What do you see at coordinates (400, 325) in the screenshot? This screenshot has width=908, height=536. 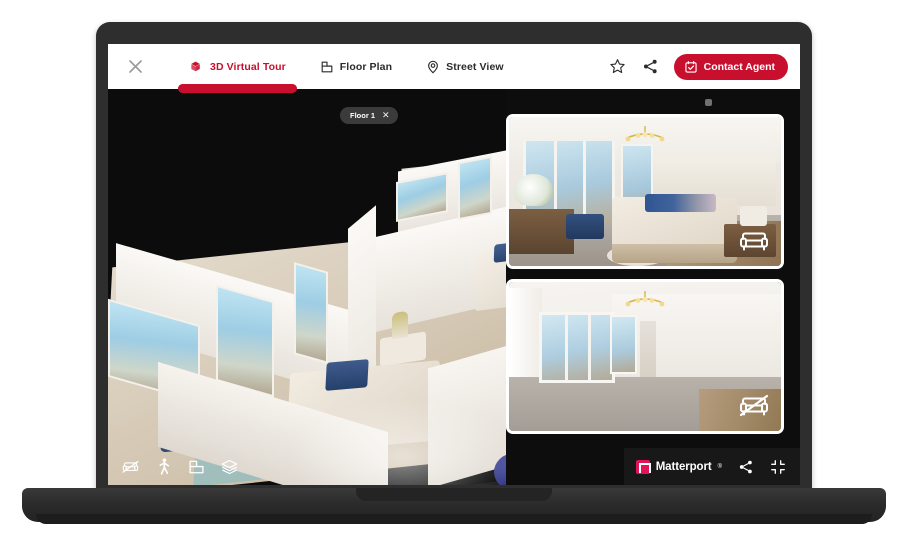 I see `scene-plant` at bounding box center [400, 325].